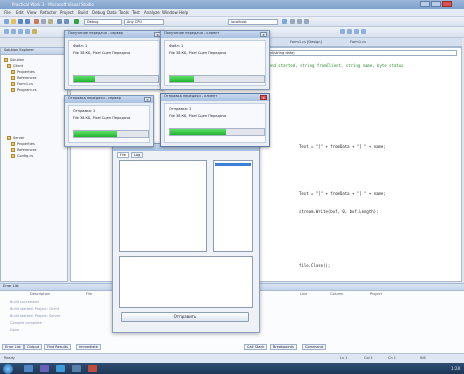 The image size is (464, 374). I want to click on column-header: Description, so click(40, 294).